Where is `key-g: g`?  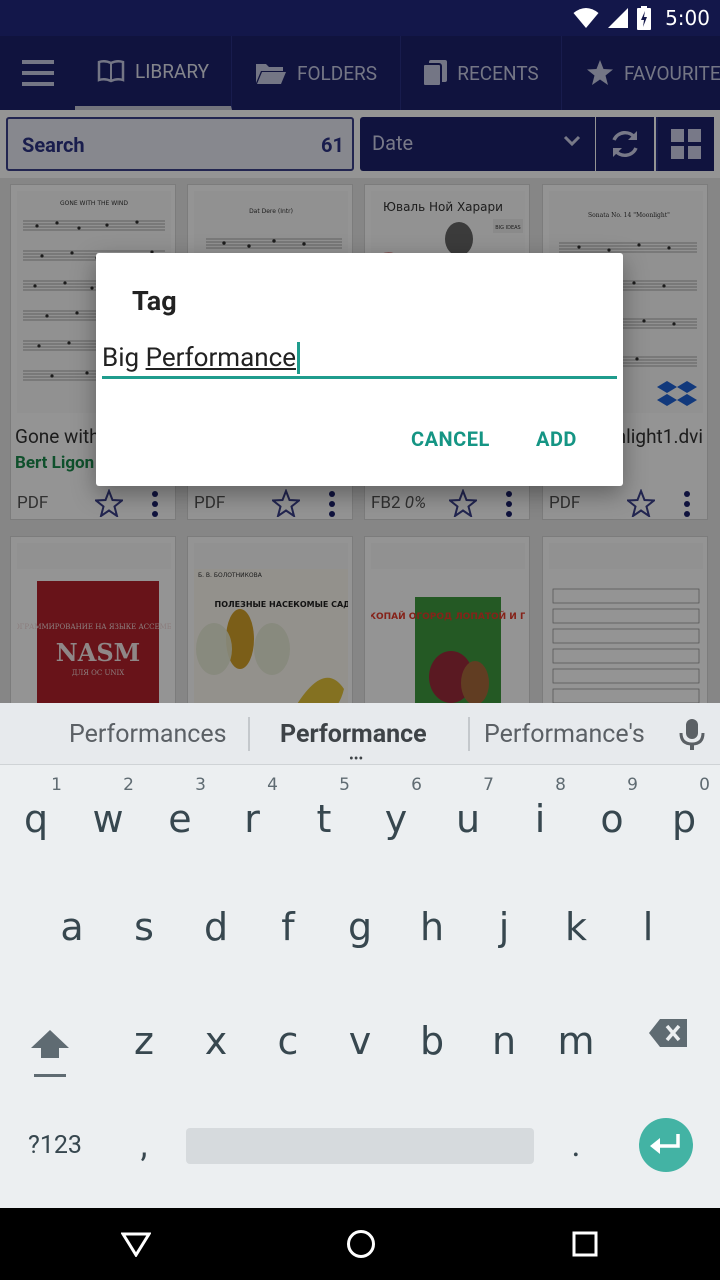 key-g: g is located at coordinates (360, 927).